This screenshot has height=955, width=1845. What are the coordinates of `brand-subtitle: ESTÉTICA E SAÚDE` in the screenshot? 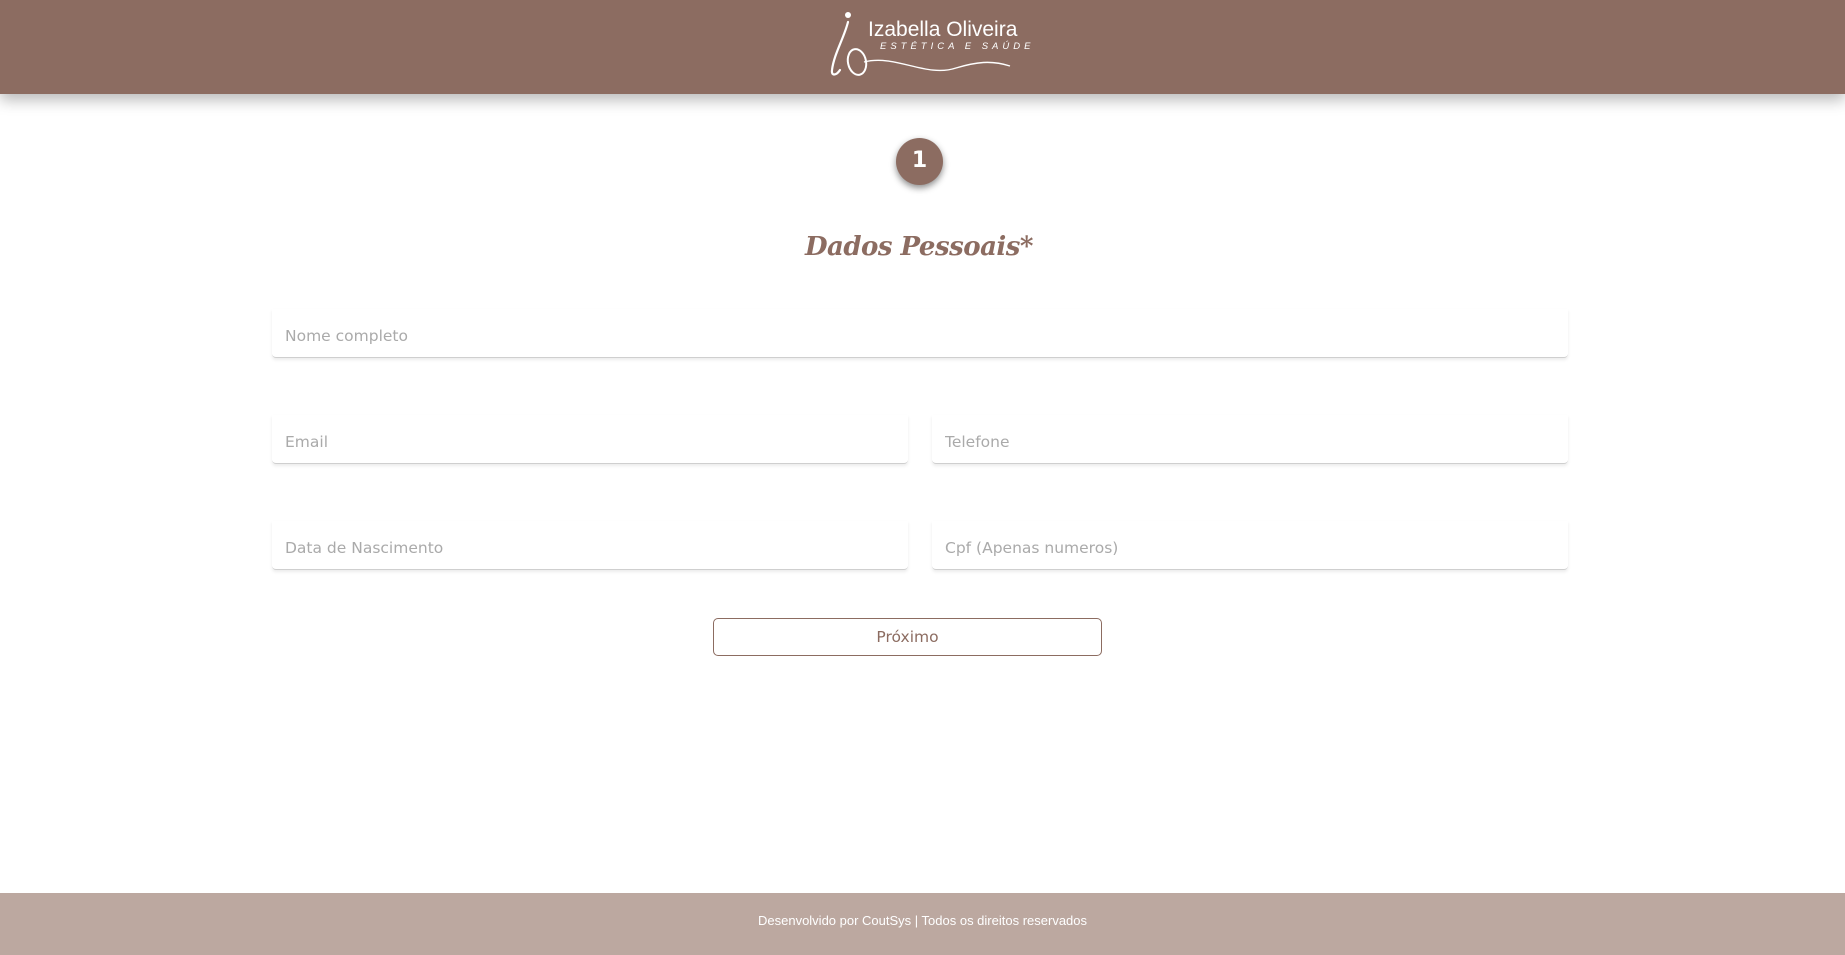 It's located at (957, 46).